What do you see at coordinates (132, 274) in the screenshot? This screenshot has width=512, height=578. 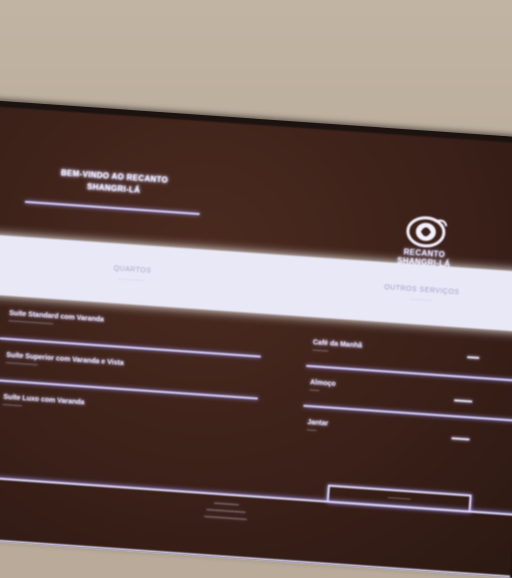 I see `rooms-section-title: QUARTOS ——————` at bounding box center [132, 274].